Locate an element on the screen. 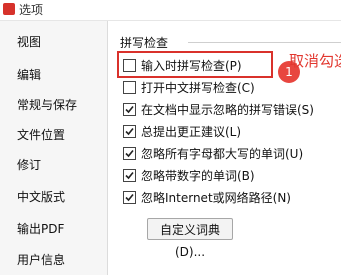 Image resolution: width=341 pixels, height=275 pixels. window-title: 选项 is located at coordinates (31, 10).